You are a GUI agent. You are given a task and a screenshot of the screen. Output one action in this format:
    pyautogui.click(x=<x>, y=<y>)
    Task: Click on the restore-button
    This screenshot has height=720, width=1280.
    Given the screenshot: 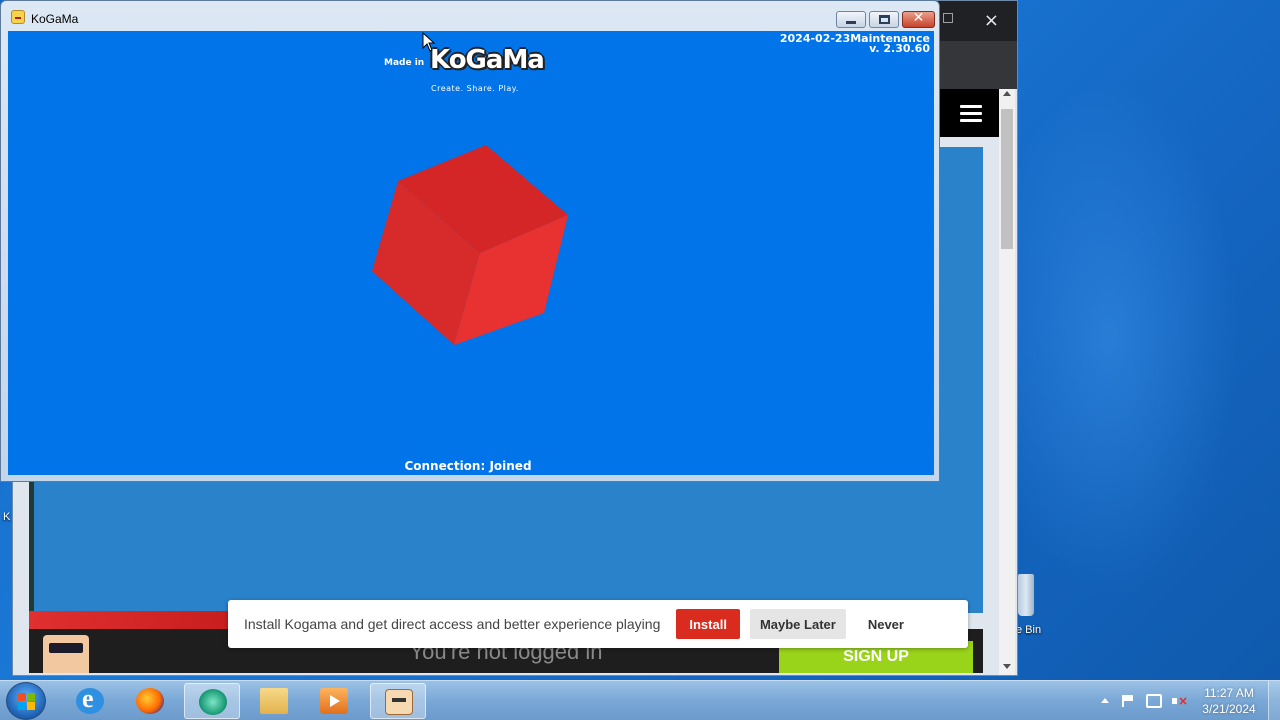 What is the action you would take?
    pyautogui.click(x=884, y=19)
    